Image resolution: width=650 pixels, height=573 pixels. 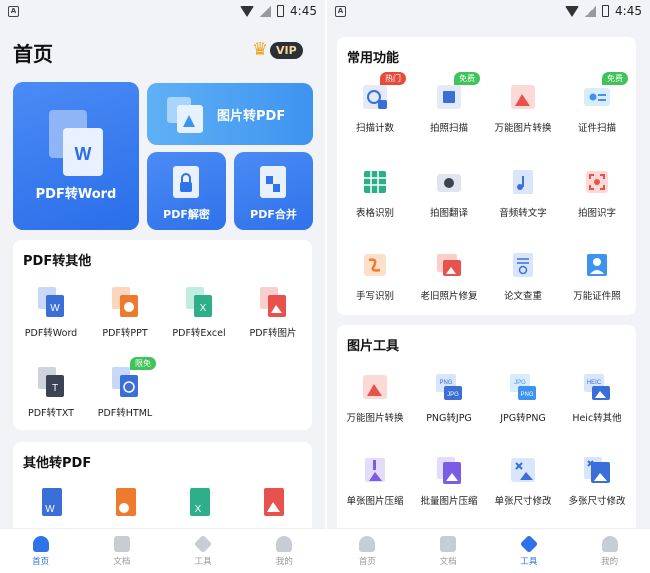 What do you see at coordinates (57, 261) in the screenshot?
I see `section-title: PDF转其他` at bounding box center [57, 261].